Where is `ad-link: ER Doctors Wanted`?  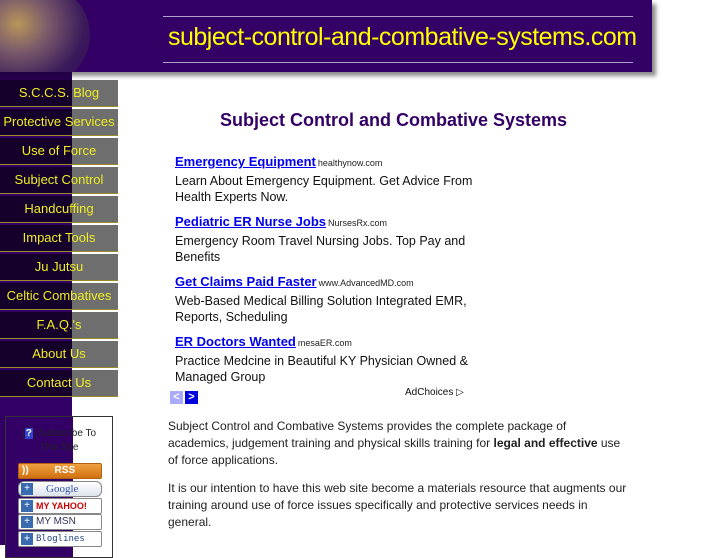
ad-link: ER Doctors Wanted is located at coordinates (235, 341).